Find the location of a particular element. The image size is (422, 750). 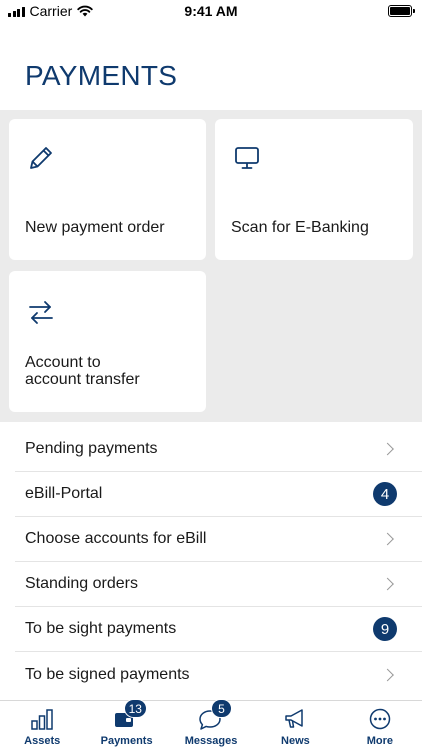

tab-label: More is located at coordinates (379, 741).